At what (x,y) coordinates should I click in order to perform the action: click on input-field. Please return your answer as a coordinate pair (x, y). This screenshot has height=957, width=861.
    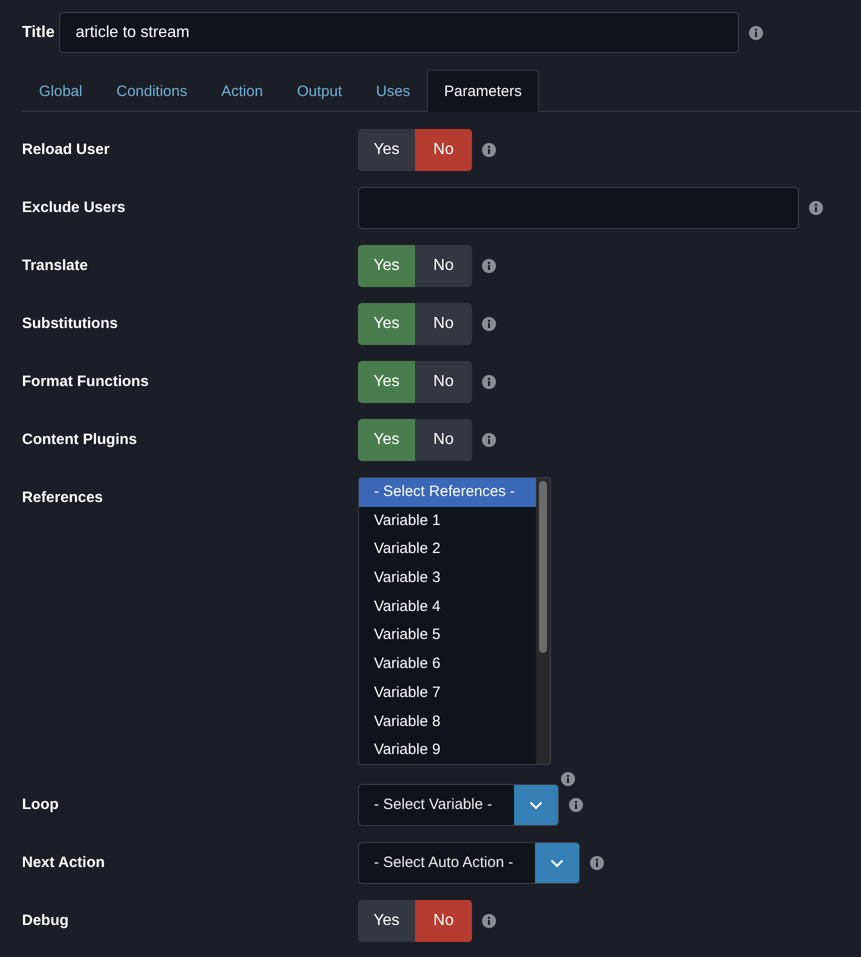
    Looking at the image, I should click on (578, 208).